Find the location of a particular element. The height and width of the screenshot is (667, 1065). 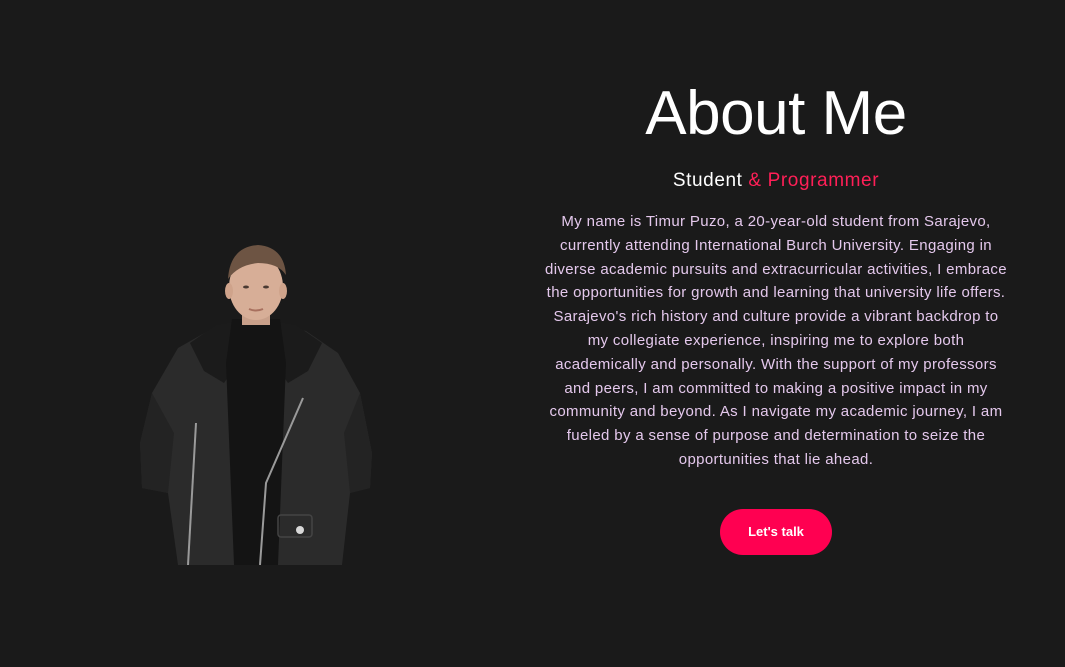

profile-photo is located at coordinates (256, 404).